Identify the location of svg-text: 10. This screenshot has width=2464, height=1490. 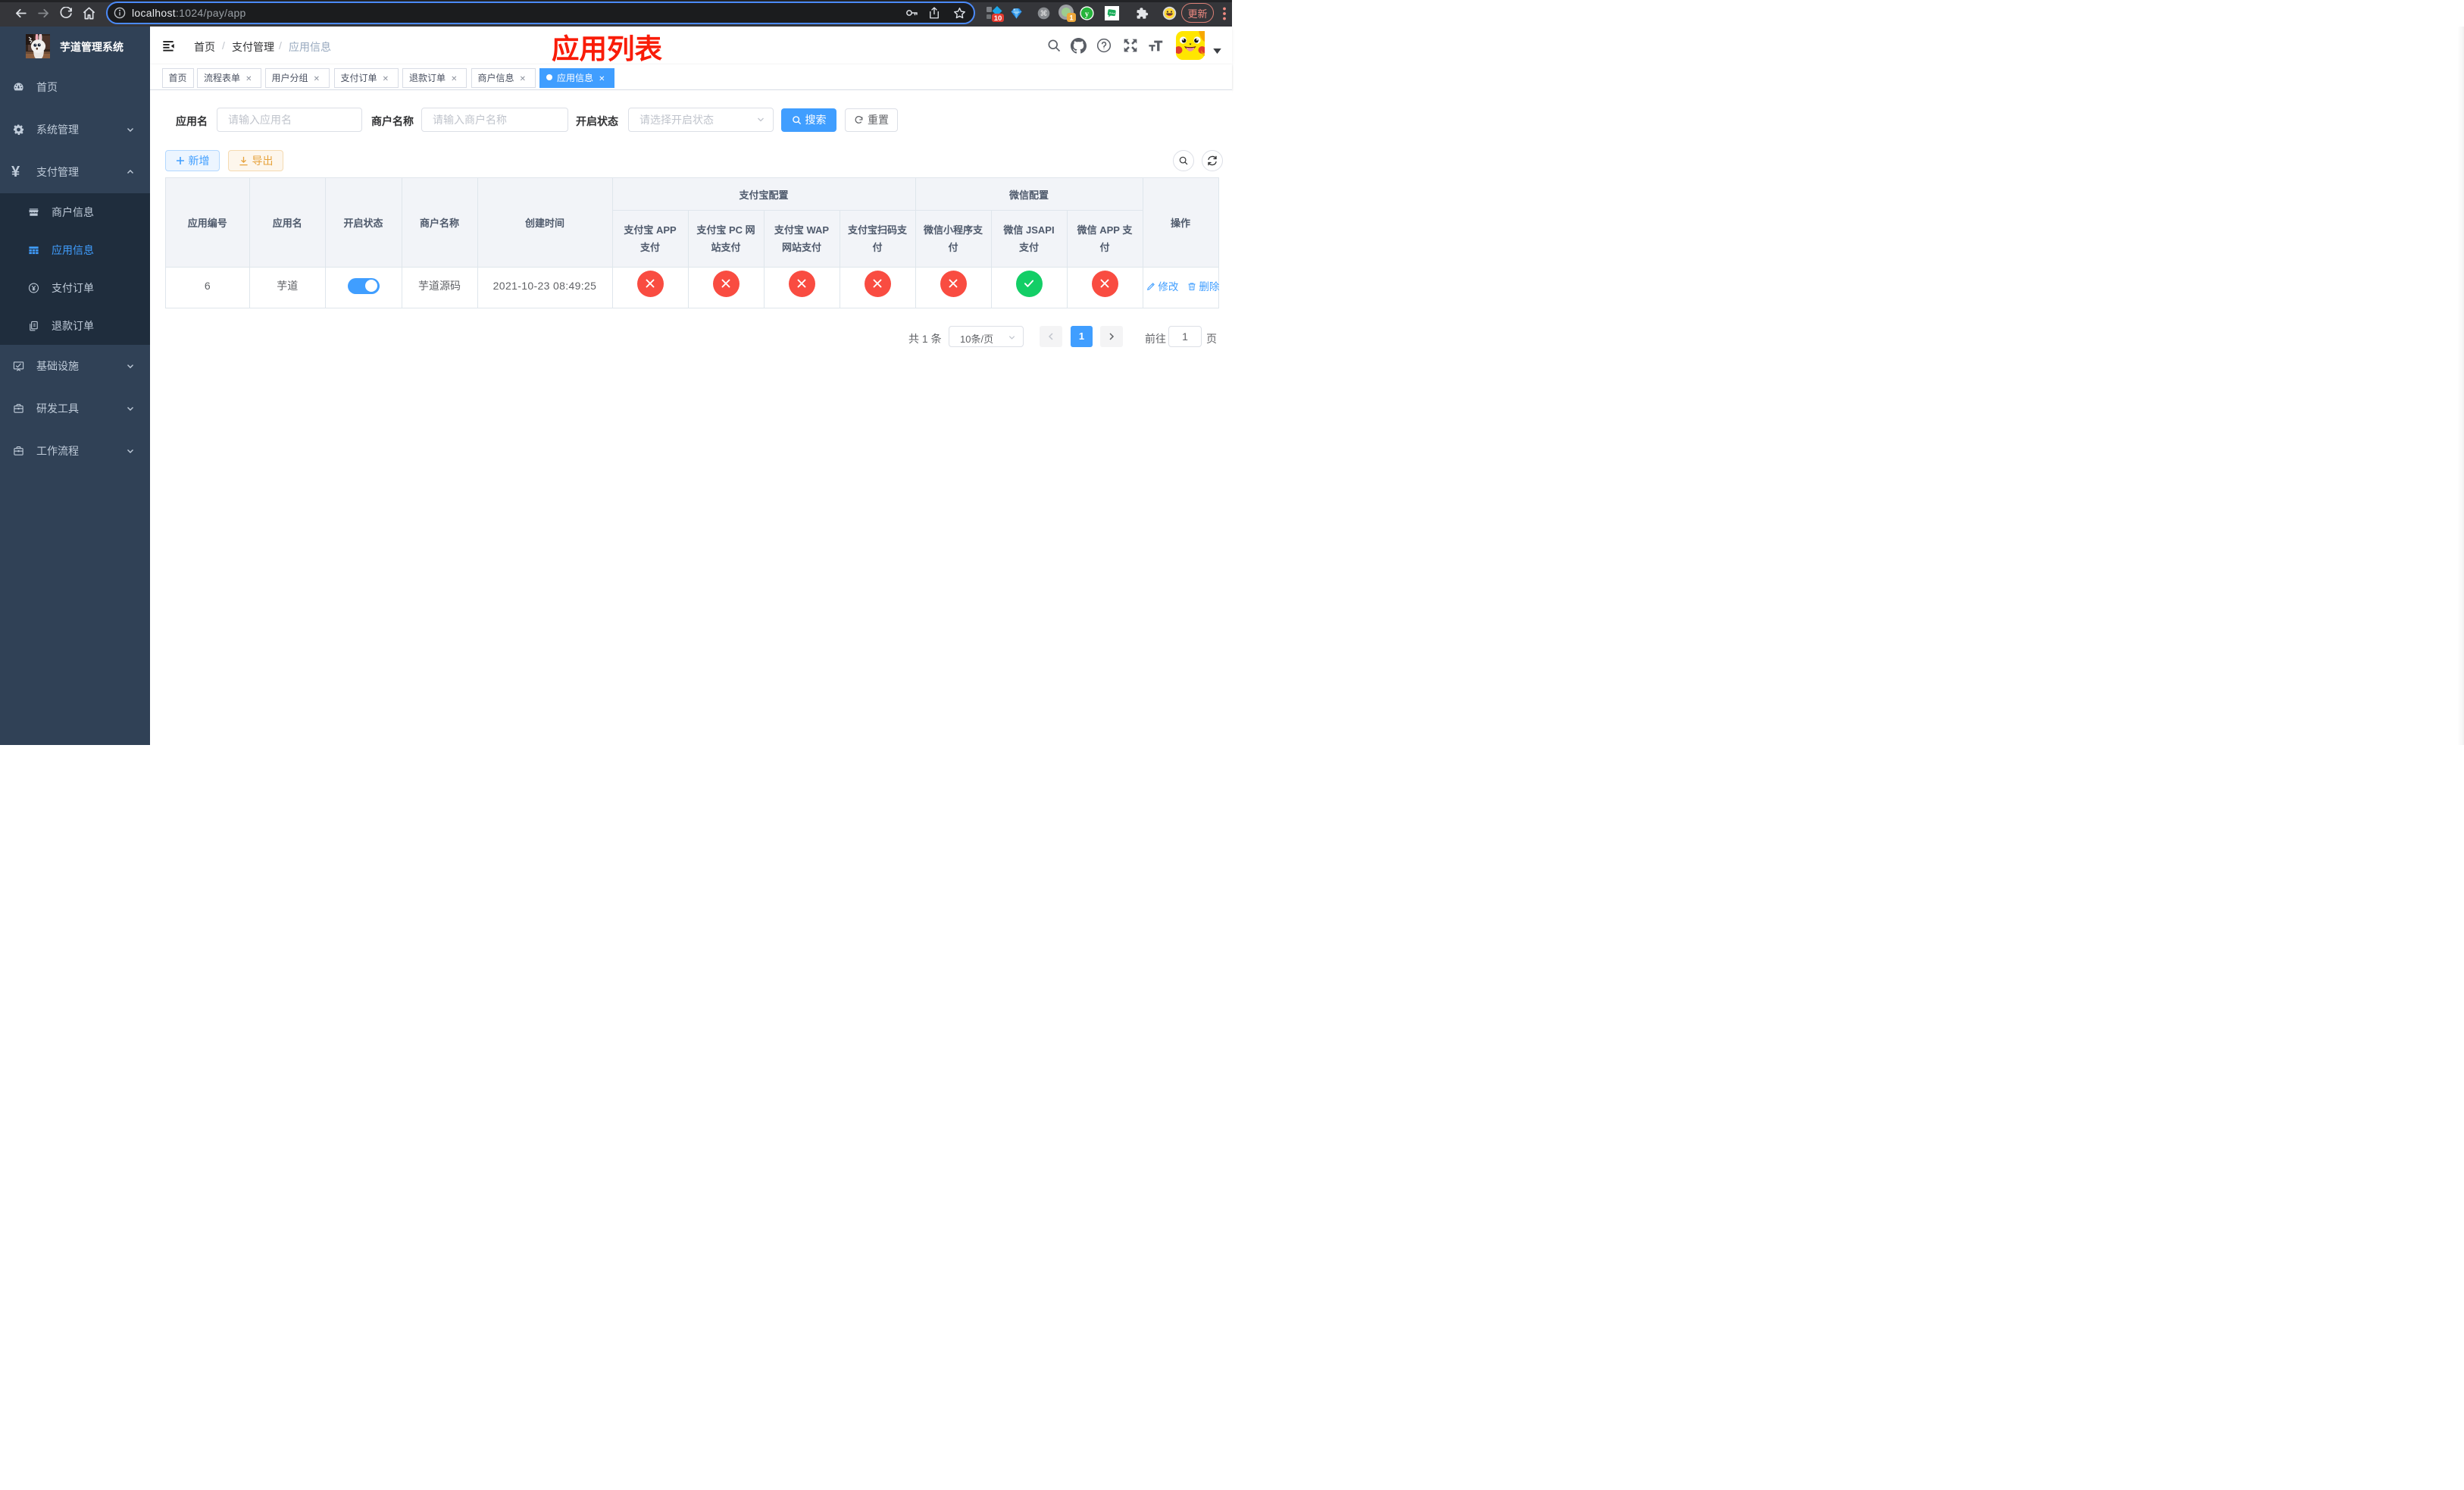
(998, 18).